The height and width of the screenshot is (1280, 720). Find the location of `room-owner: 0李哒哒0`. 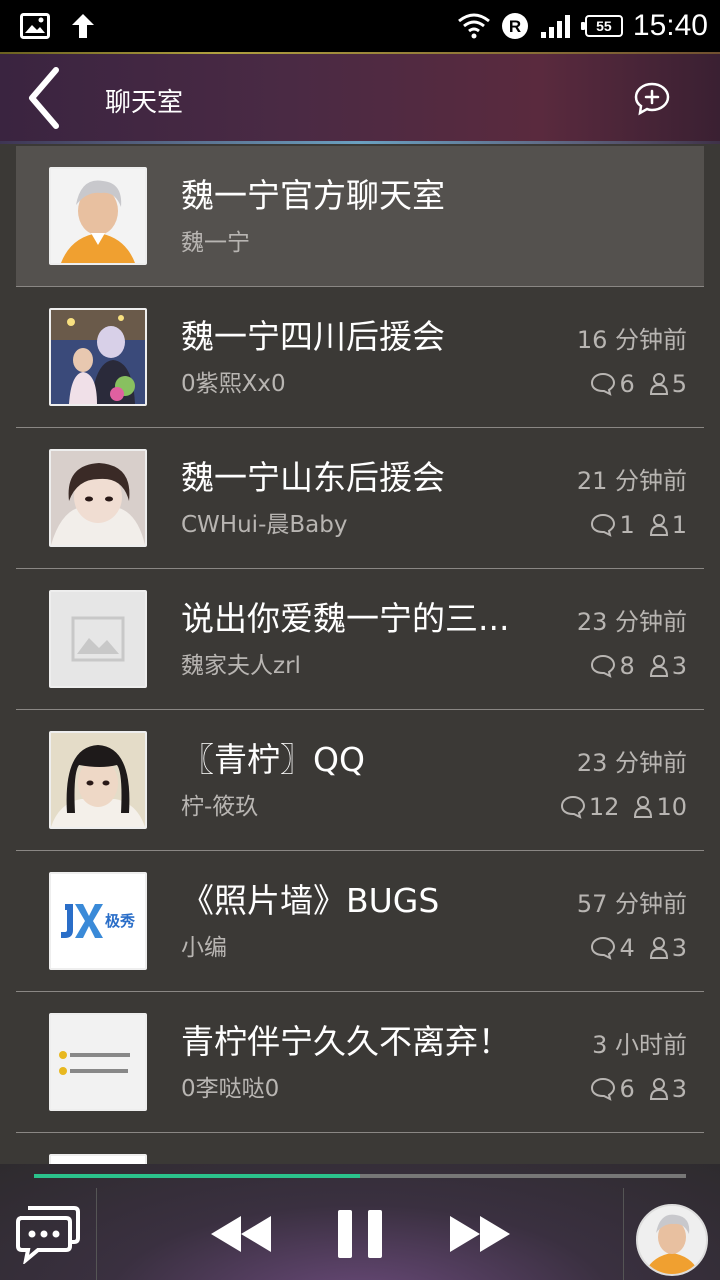

room-owner: 0李哒哒0 is located at coordinates (230, 1089).